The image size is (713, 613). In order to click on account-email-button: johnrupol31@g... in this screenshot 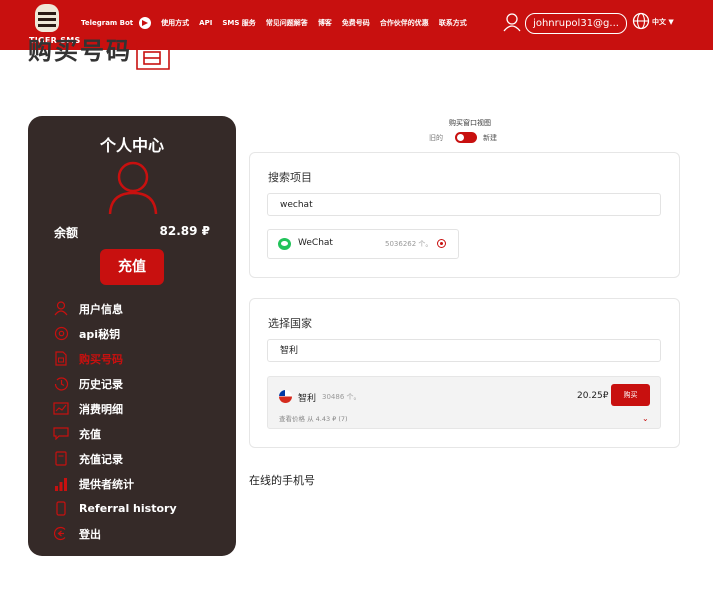, I will do `click(576, 23)`.